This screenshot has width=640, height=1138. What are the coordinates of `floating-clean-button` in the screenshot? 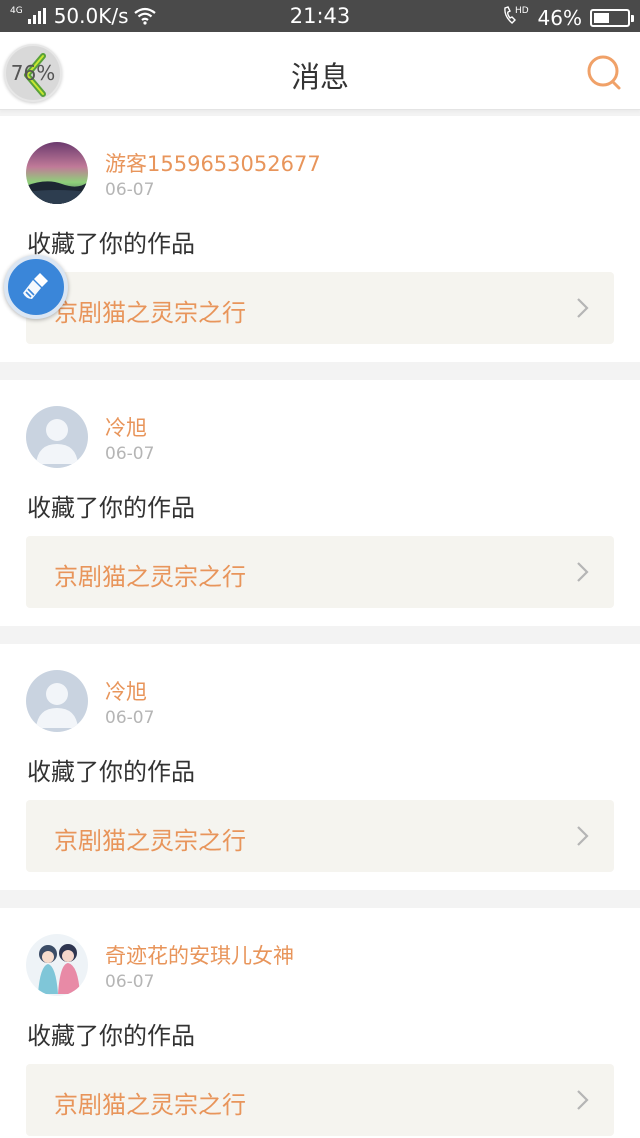 It's located at (36, 287).